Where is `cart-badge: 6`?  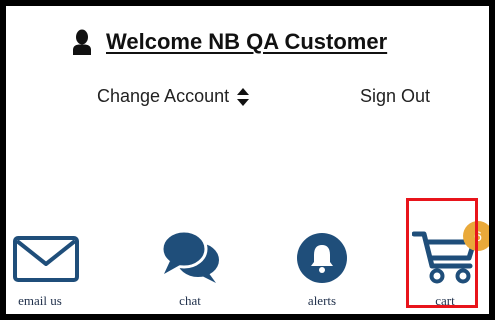 cart-badge: 6 is located at coordinates (476, 236).